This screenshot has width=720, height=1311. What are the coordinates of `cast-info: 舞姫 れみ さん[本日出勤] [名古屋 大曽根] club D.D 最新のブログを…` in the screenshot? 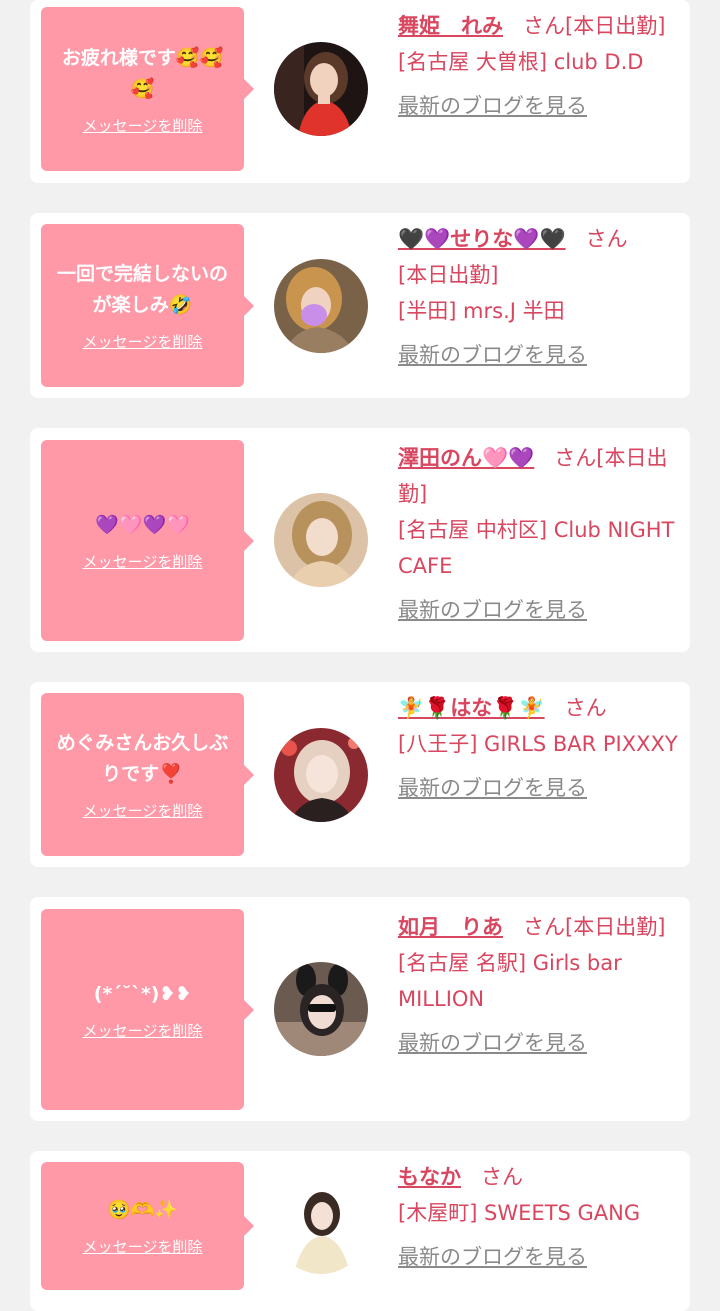 It's located at (540, 66).